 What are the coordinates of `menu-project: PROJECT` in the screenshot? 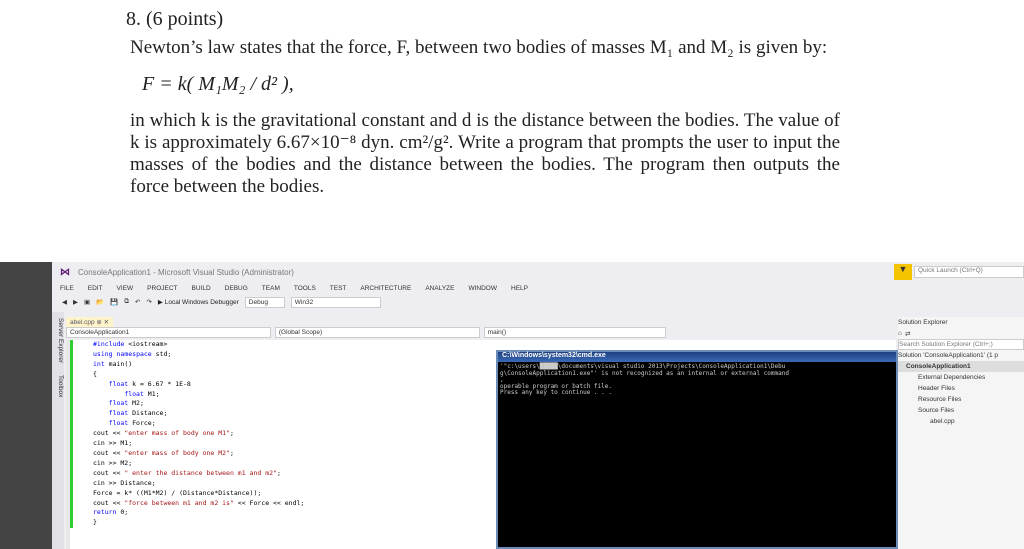 It's located at (162, 288).